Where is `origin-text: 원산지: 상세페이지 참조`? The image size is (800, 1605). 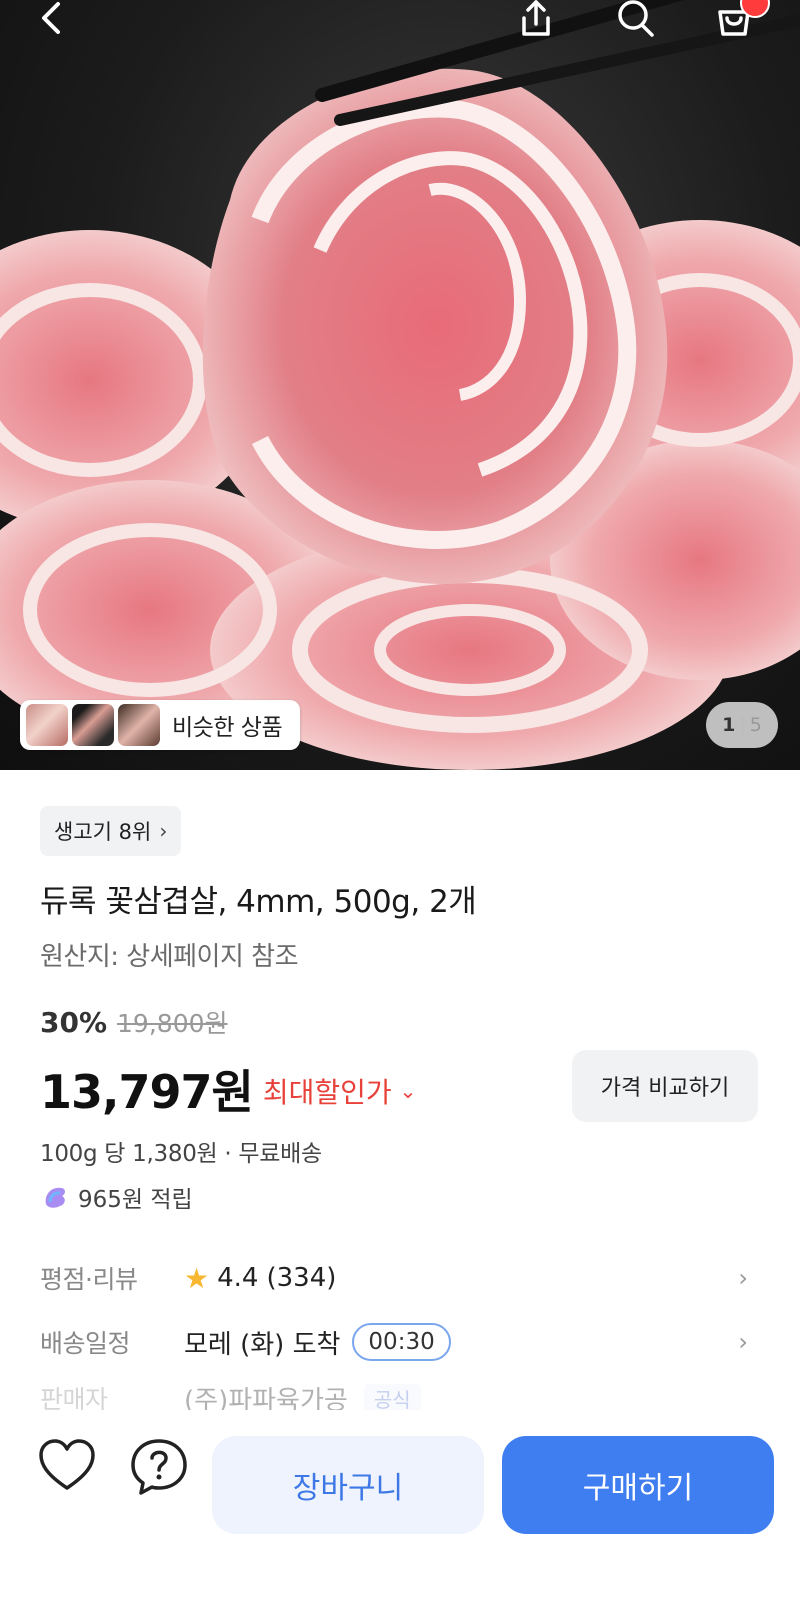
origin-text: 원산지: 상세페이지 참조 is located at coordinates (169, 957).